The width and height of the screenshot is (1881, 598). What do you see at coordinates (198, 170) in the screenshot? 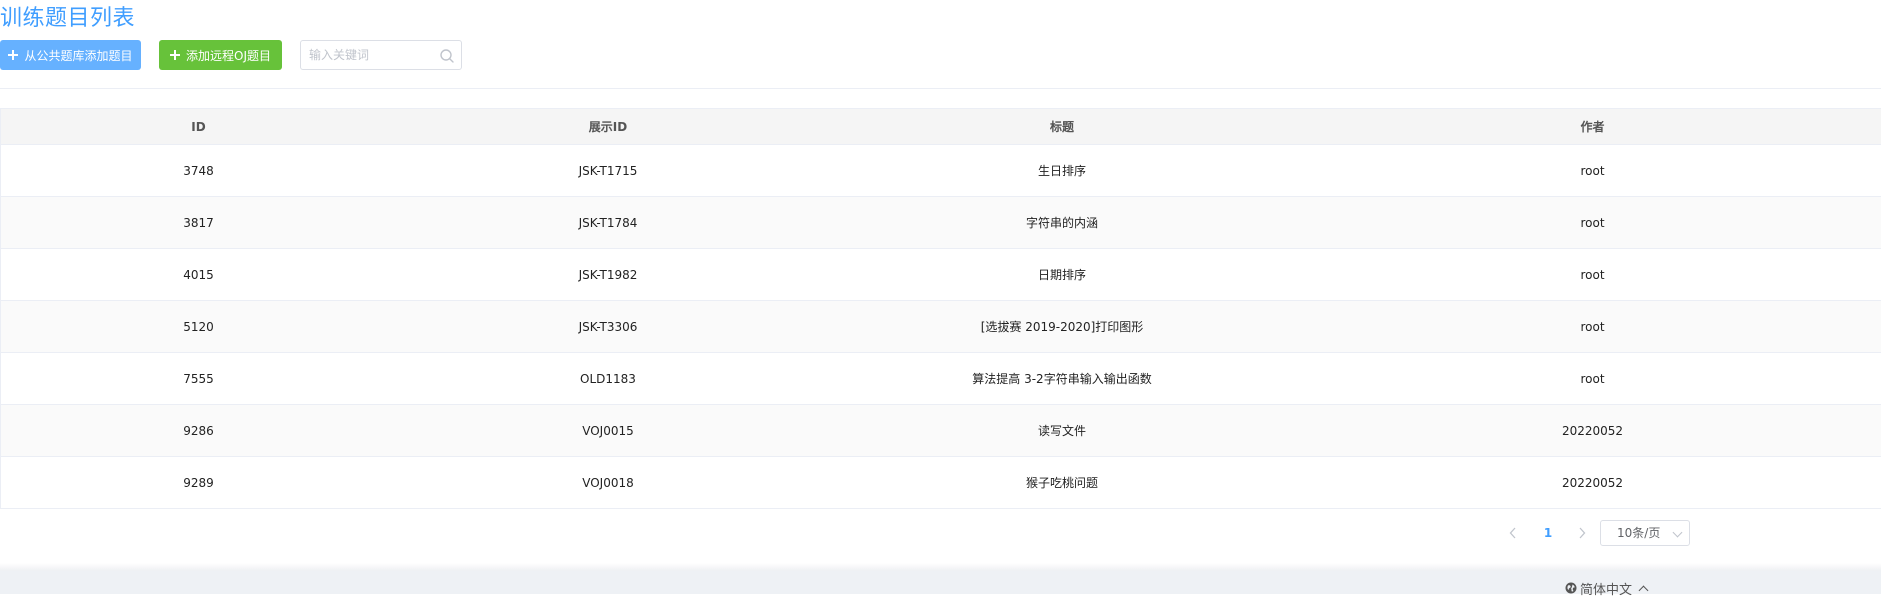
I see `cell-id: 3748` at bounding box center [198, 170].